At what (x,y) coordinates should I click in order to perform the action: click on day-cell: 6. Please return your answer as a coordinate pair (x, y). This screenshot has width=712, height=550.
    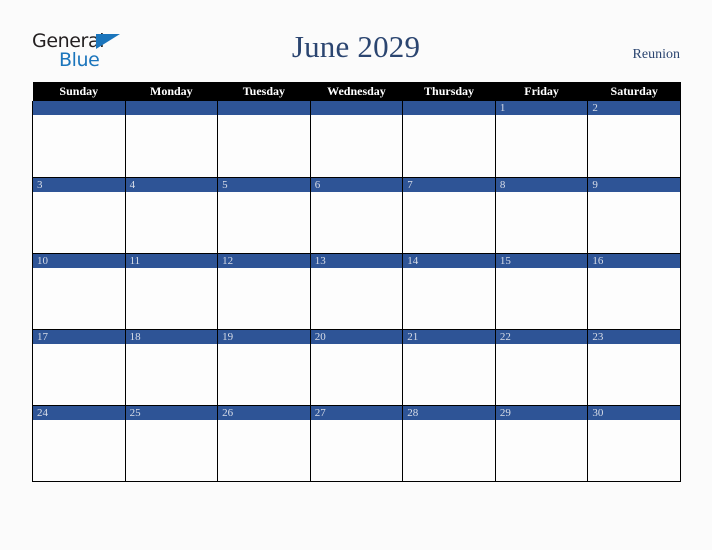
    Looking at the image, I should click on (356, 215).